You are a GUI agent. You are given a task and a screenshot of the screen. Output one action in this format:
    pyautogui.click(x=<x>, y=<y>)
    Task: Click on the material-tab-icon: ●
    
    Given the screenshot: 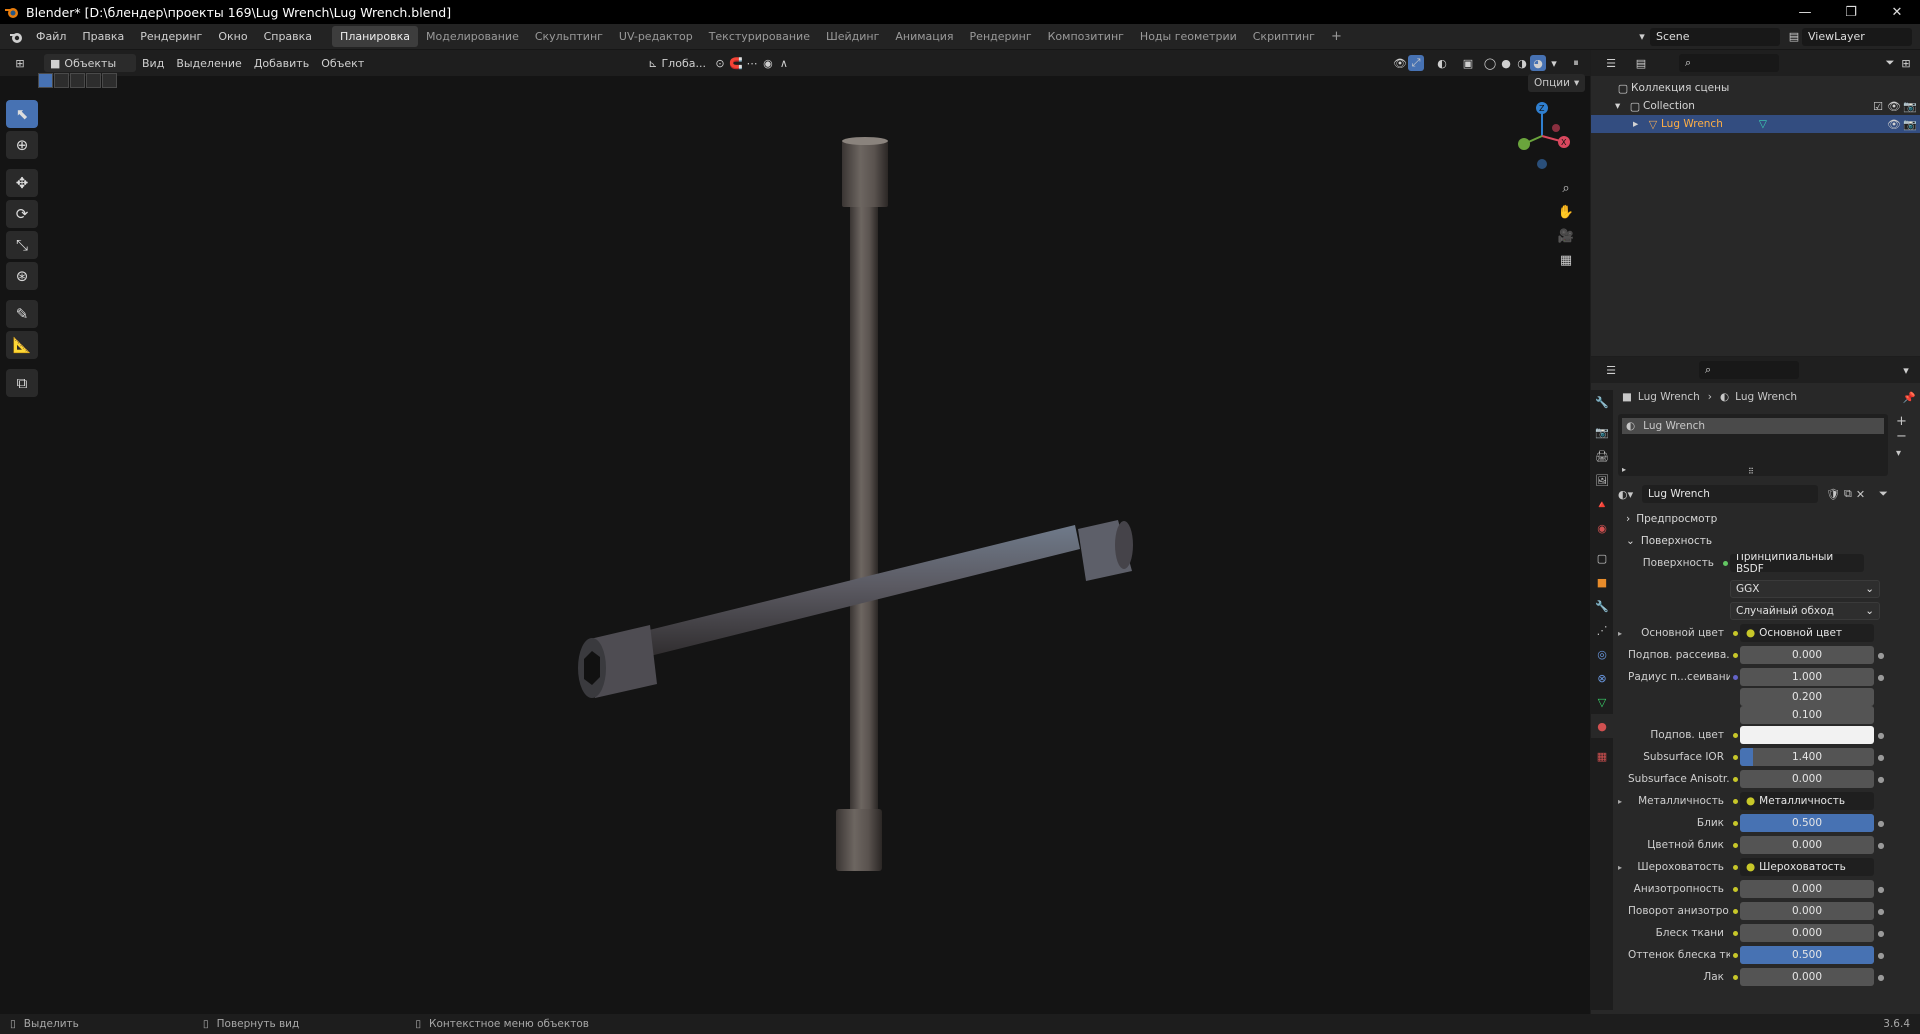 What is the action you would take?
    pyautogui.click(x=1602, y=726)
    